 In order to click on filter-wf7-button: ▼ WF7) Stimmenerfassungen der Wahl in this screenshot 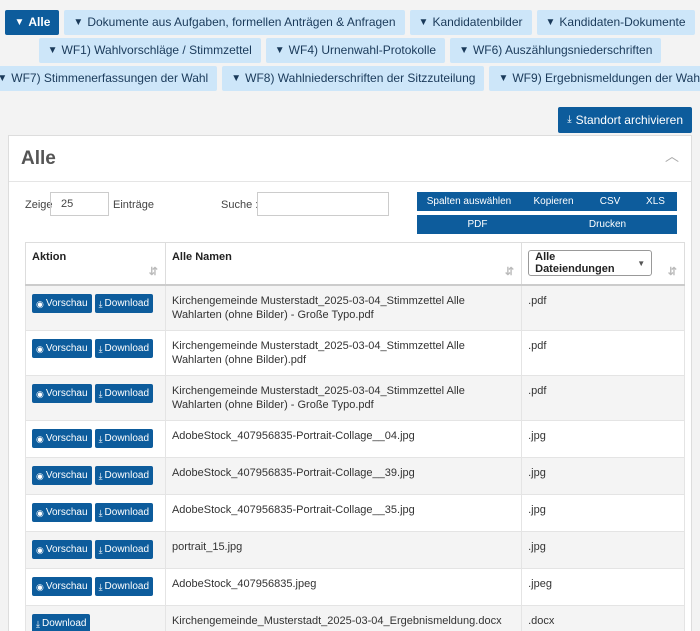, I will do `click(109, 78)`.